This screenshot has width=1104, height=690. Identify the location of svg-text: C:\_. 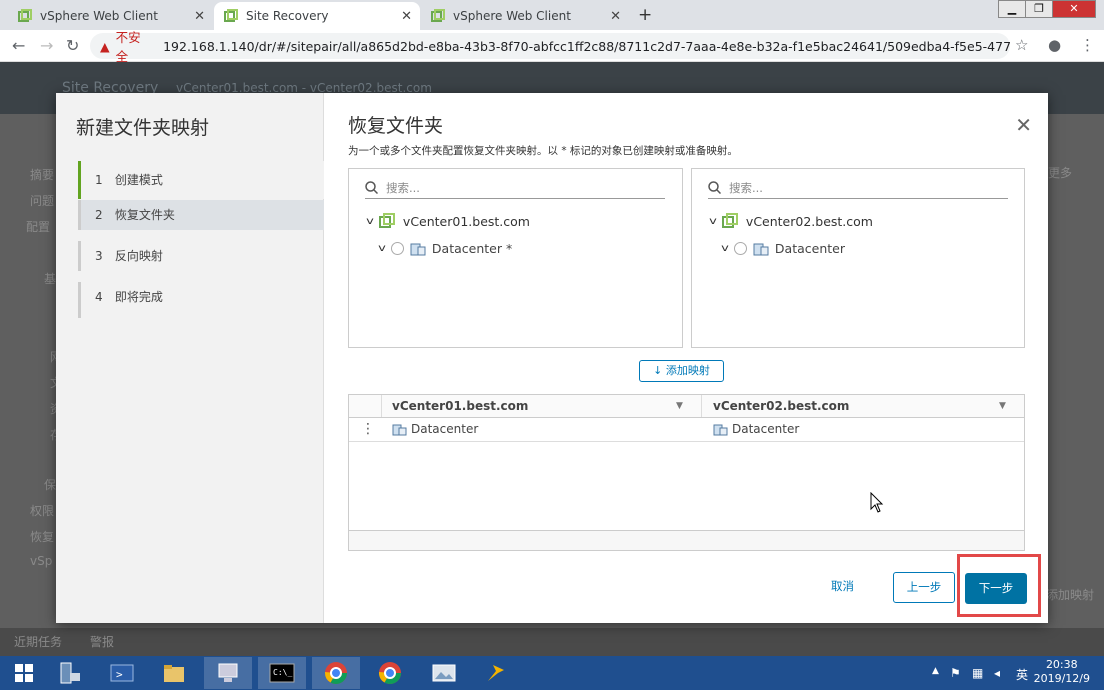
(282, 672).